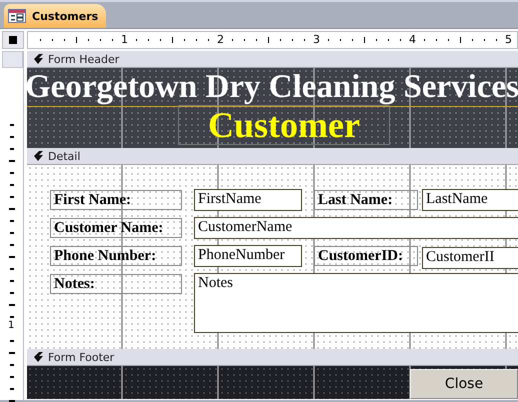 The image size is (518, 402). Describe the element at coordinates (116, 200) in the screenshot. I see `field-label: First Name:` at that location.